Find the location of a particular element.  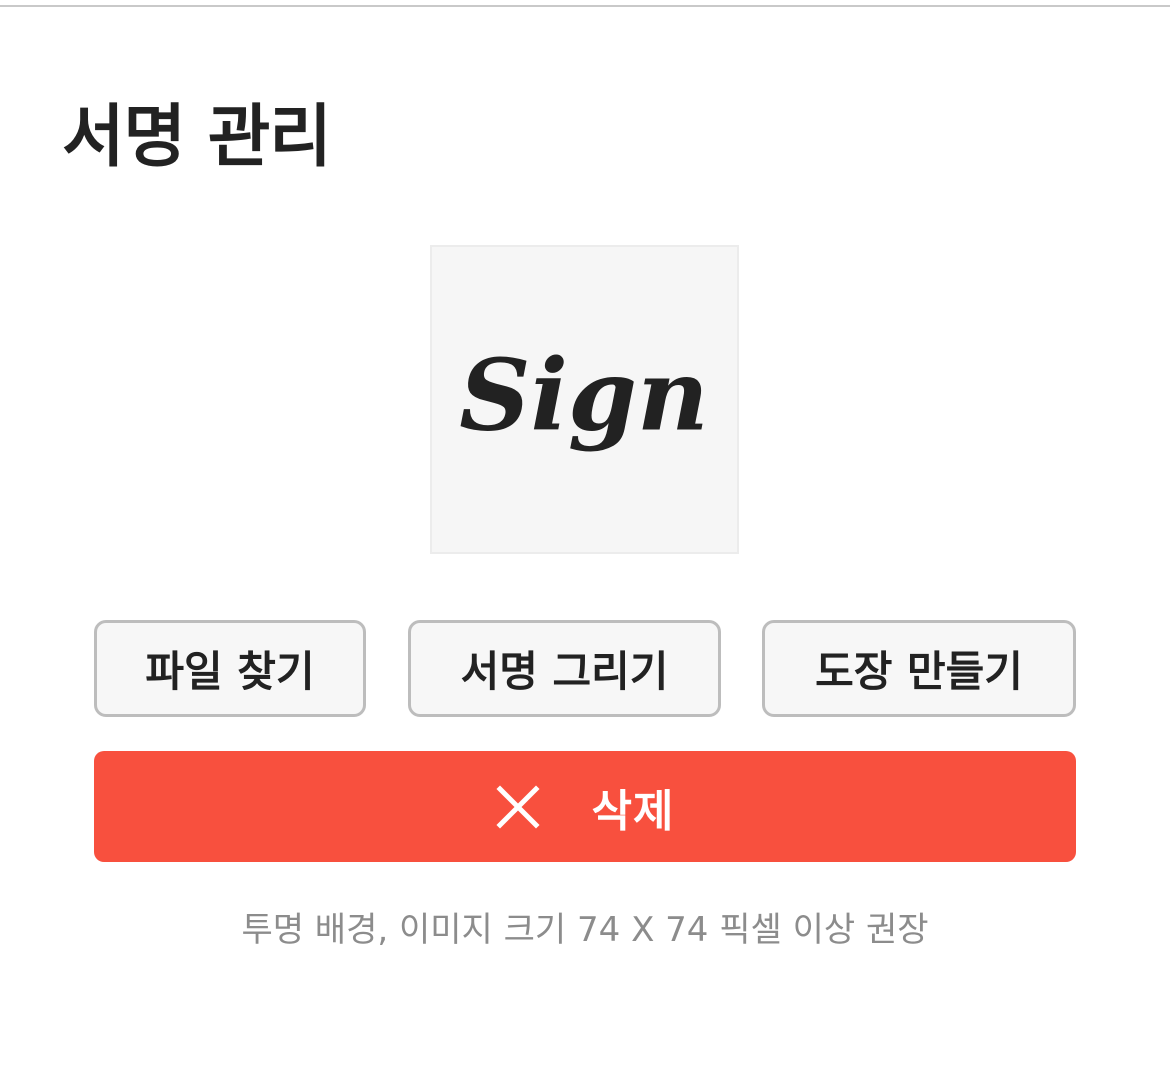

draw-signature-button: 서명 그리기 is located at coordinates (564, 668).